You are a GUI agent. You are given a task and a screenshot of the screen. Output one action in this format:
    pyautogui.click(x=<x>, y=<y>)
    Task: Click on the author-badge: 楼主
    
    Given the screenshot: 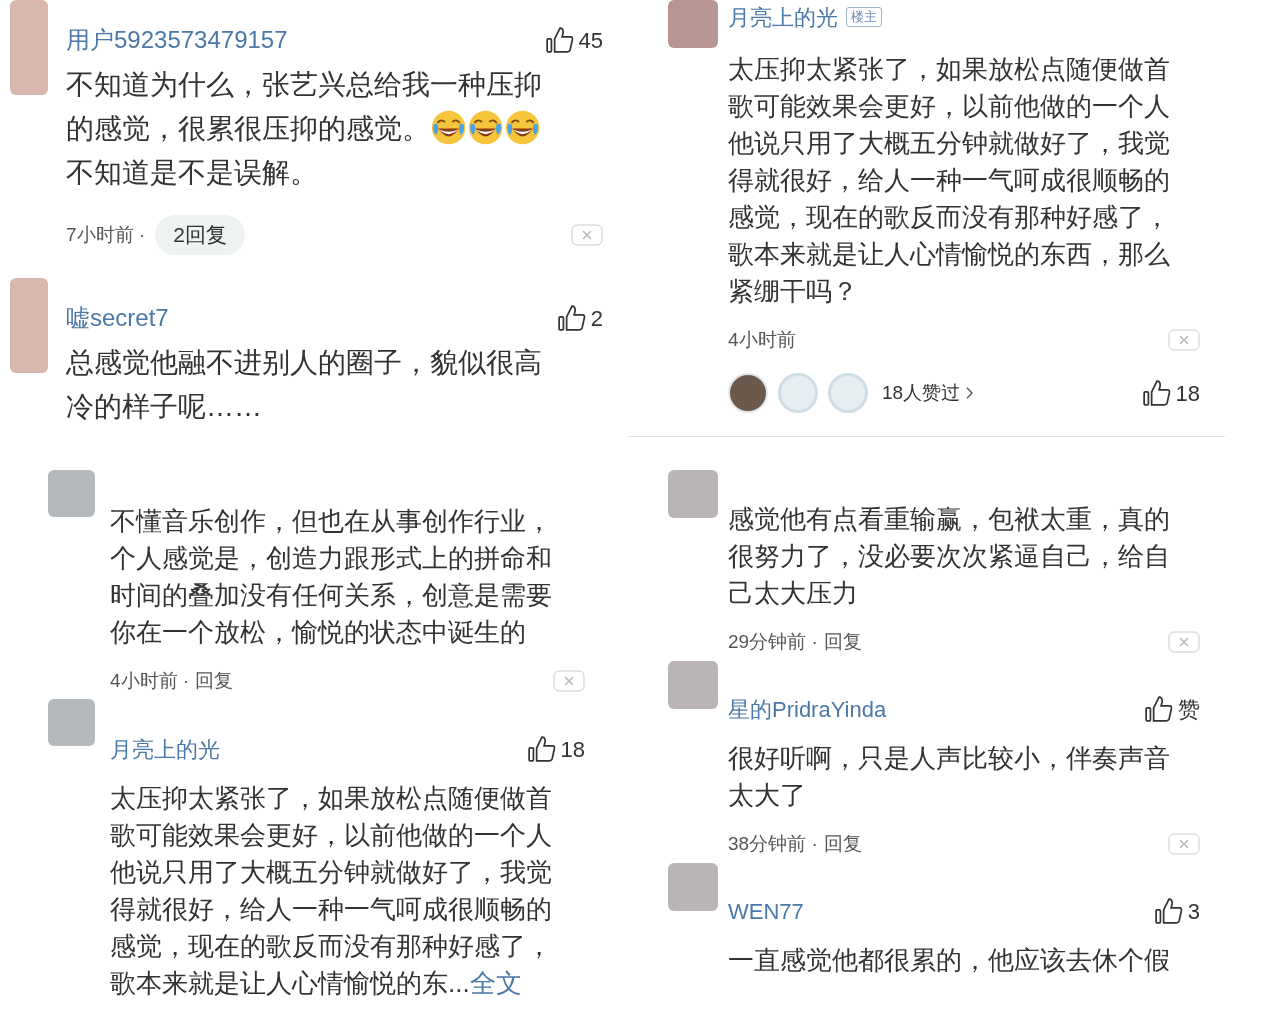 What is the action you would take?
    pyautogui.click(x=864, y=17)
    